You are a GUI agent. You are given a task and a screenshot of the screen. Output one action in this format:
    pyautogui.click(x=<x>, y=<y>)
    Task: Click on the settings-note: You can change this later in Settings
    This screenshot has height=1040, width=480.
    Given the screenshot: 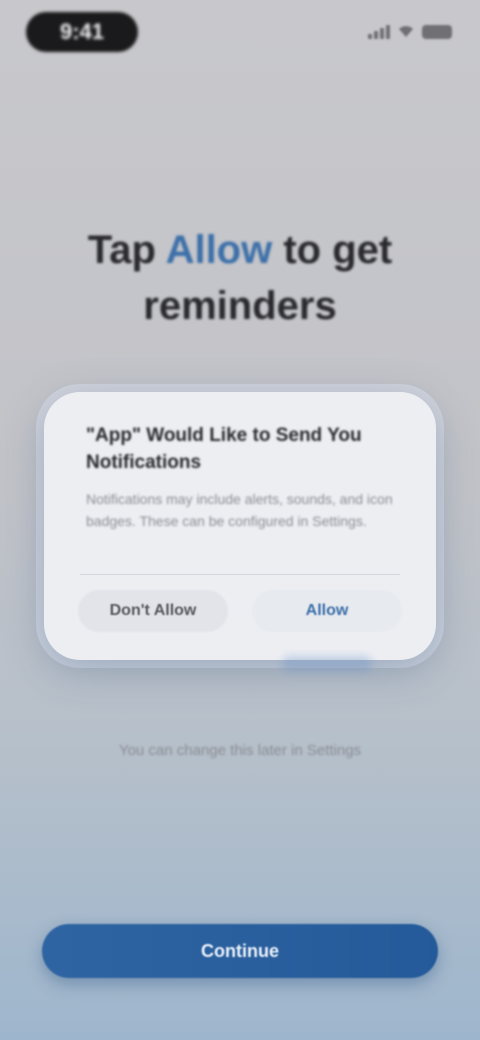 What is the action you would take?
    pyautogui.click(x=240, y=750)
    